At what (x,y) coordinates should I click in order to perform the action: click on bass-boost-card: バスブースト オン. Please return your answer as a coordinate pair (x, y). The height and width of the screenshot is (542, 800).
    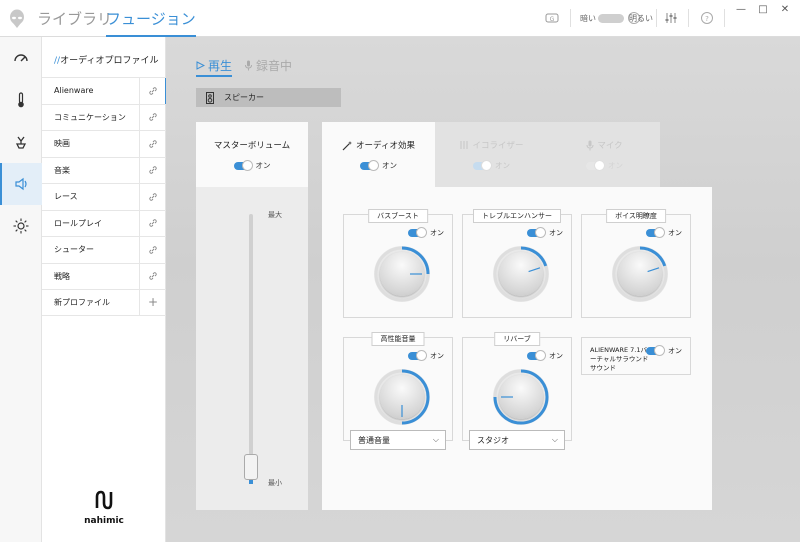
    Looking at the image, I should click on (398, 263).